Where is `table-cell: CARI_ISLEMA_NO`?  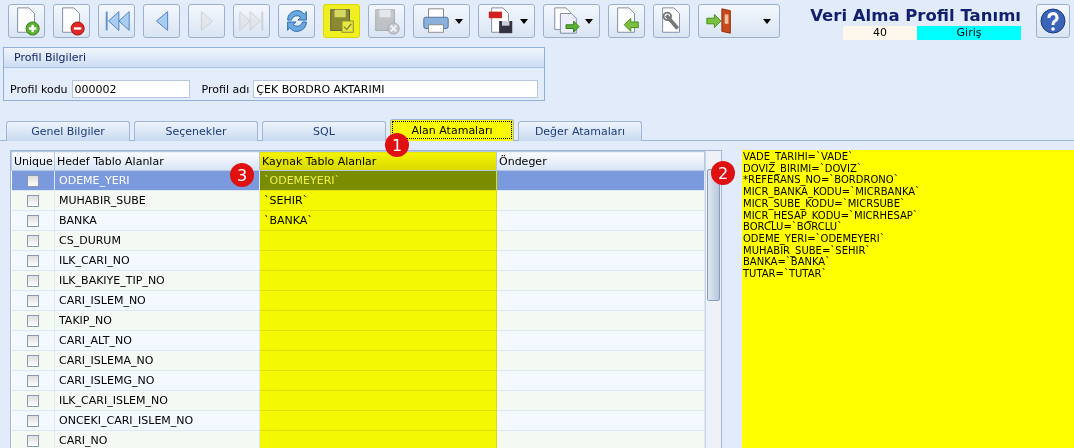 table-cell: CARI_ISLEMA_NO is located at coordinates (106, 360).